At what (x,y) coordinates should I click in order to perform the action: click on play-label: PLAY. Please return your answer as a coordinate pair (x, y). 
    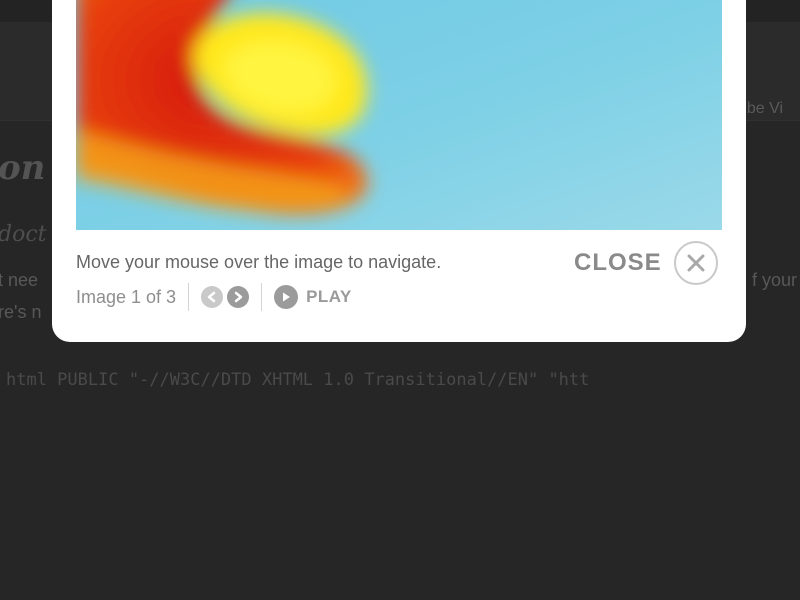
    Looking at the image, I should click on (329, 296).